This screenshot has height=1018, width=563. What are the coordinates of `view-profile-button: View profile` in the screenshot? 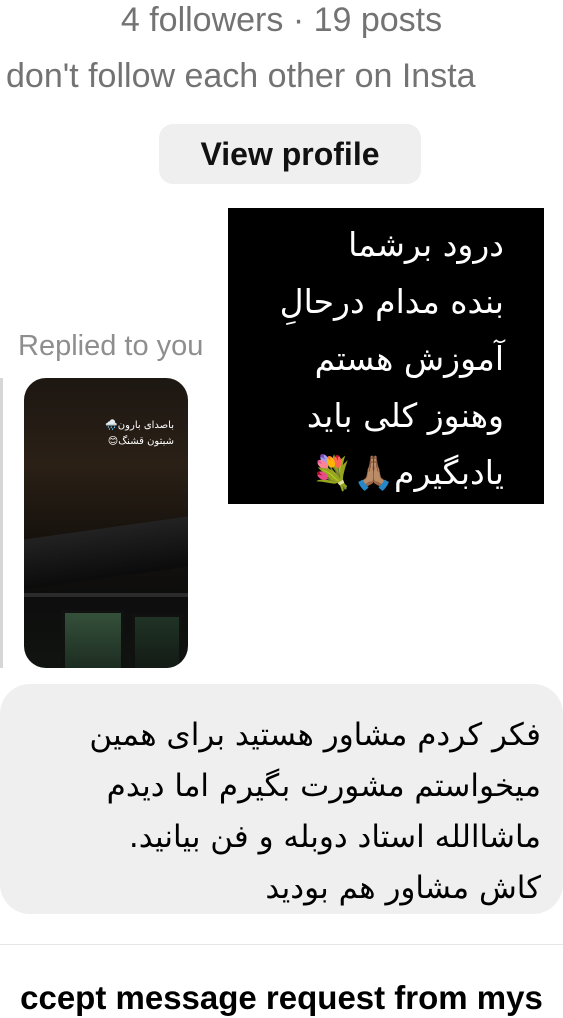 It's located at (290, 154).